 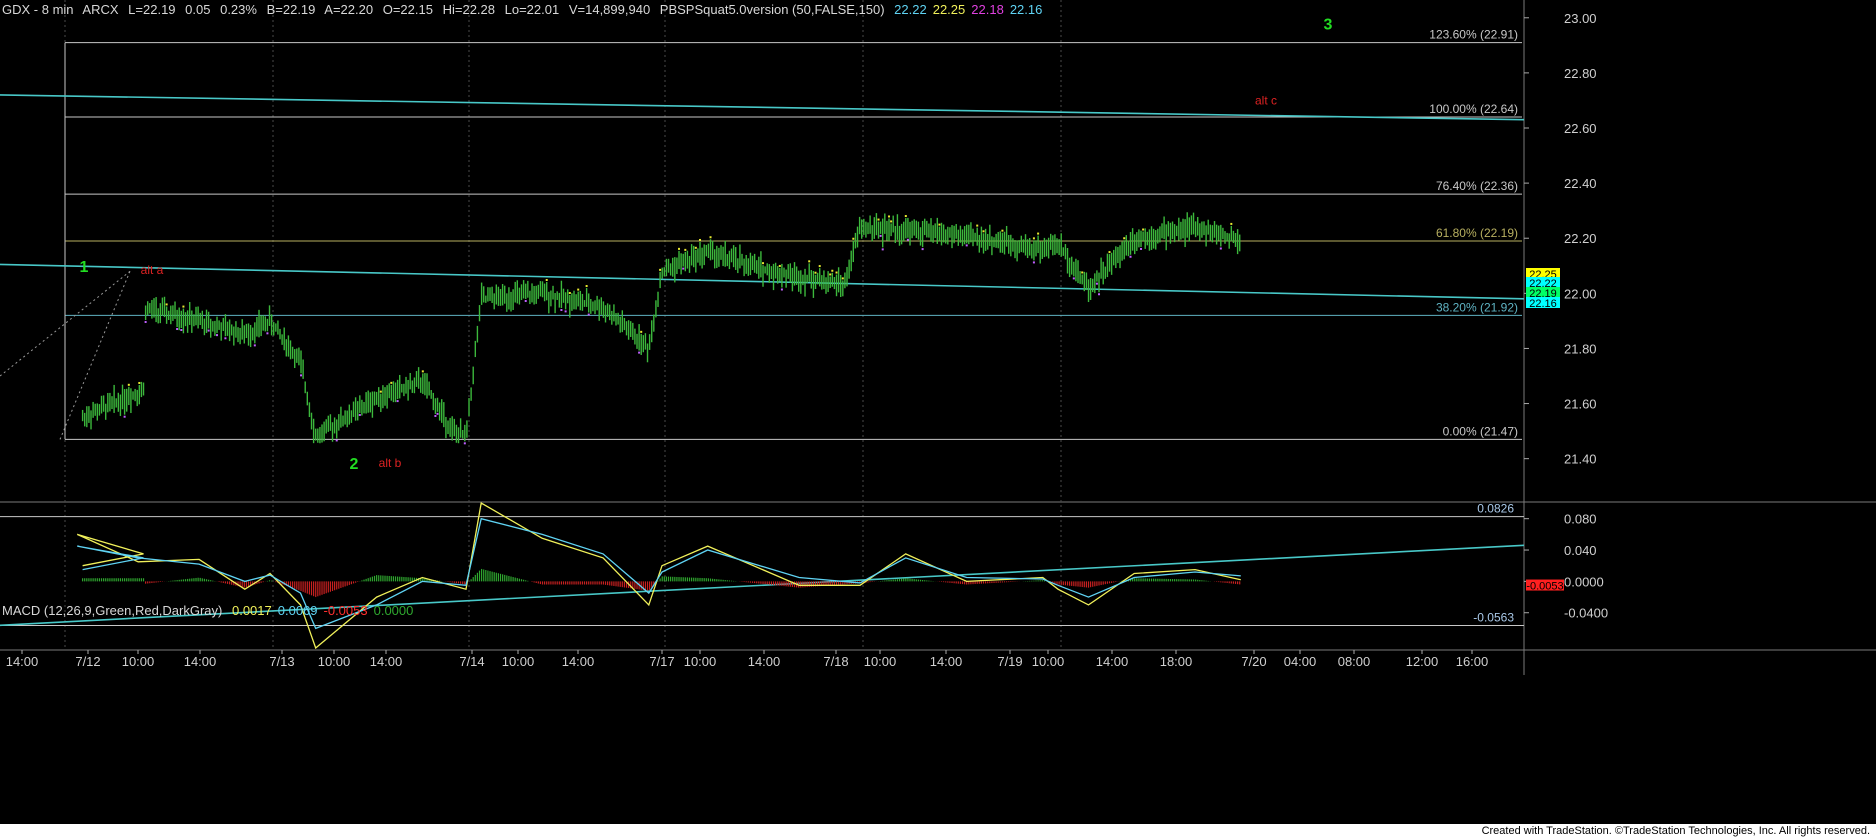 I want to click on macd-value-1: 0.0069, so click(x=297, y=610).